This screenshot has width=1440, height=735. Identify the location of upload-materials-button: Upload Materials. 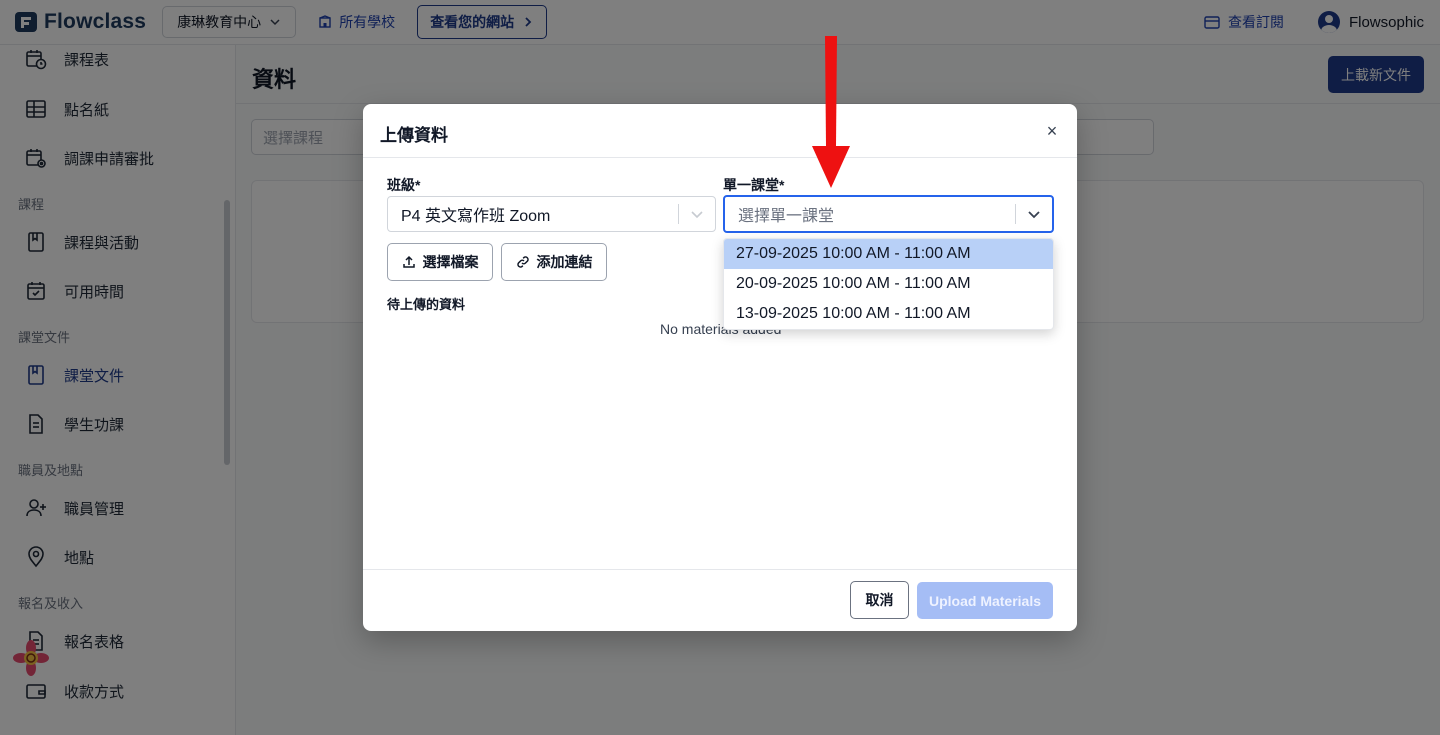
(985, 600).